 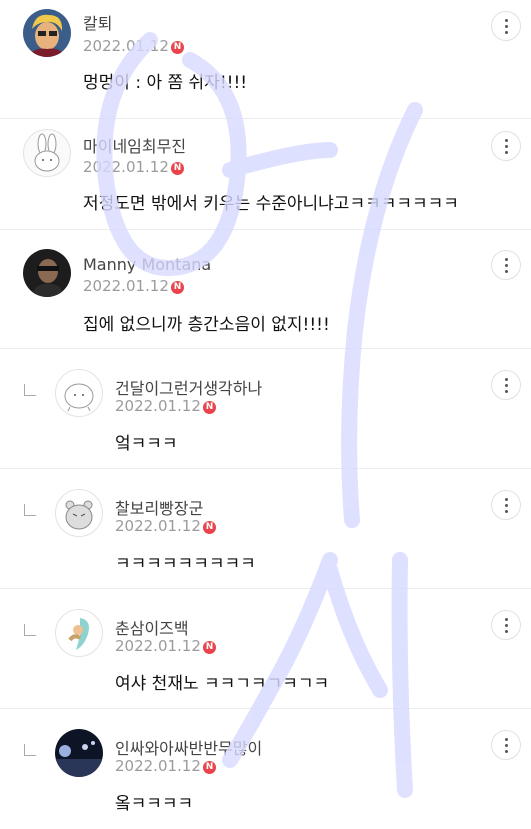 I want to click on comment-author: 건달이그런거생각하나, so click(x=188, y=387).